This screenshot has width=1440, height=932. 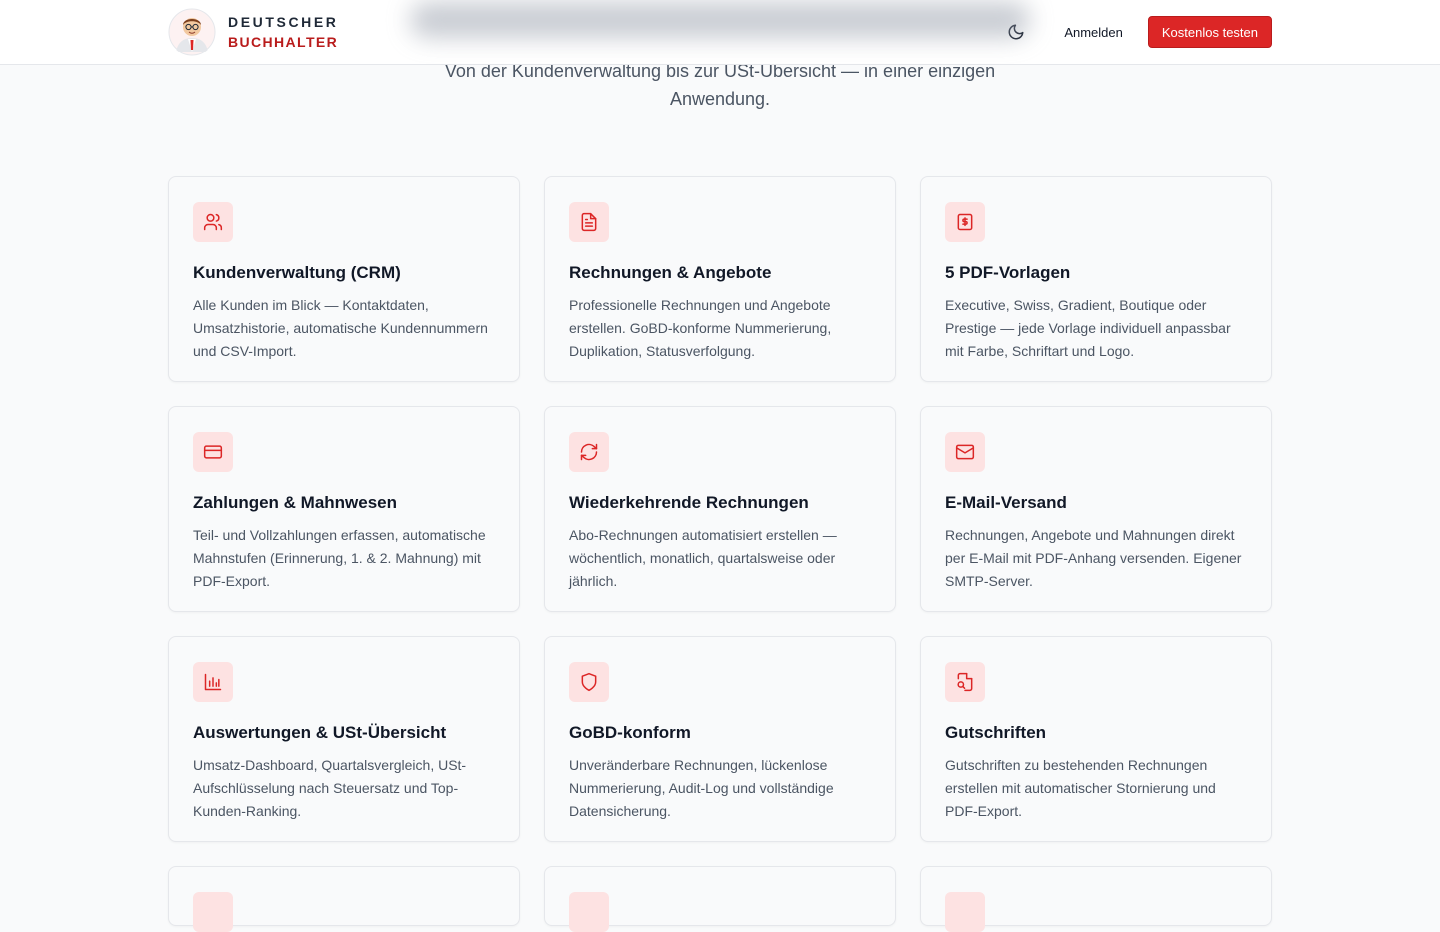 I want to click on brand-home-link: DEUTSCHER BUCHHALTER, so click(x=253, y=32).